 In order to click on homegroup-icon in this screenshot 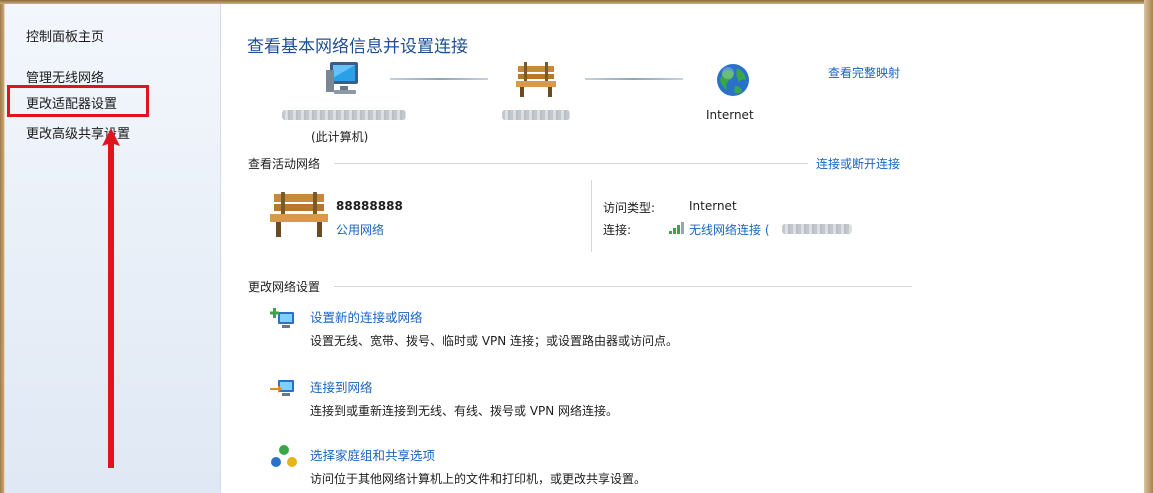, I will do `click(284, 456)`.